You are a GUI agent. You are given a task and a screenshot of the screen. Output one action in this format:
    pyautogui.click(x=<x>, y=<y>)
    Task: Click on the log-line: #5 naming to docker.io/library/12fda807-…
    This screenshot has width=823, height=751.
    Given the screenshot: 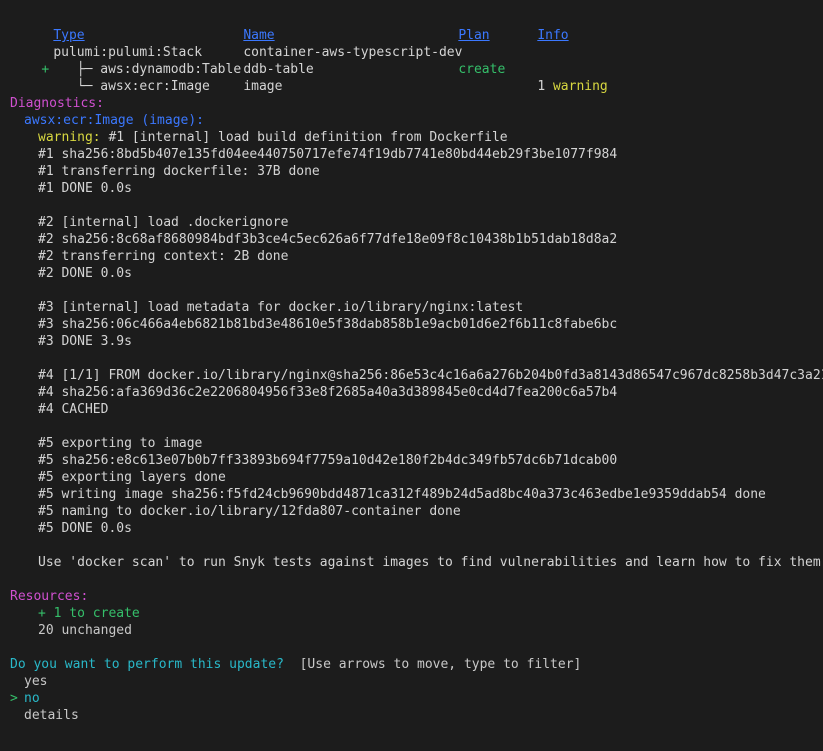 What is the action you would take?
    pyautogui.click(x=249, y=511)
    